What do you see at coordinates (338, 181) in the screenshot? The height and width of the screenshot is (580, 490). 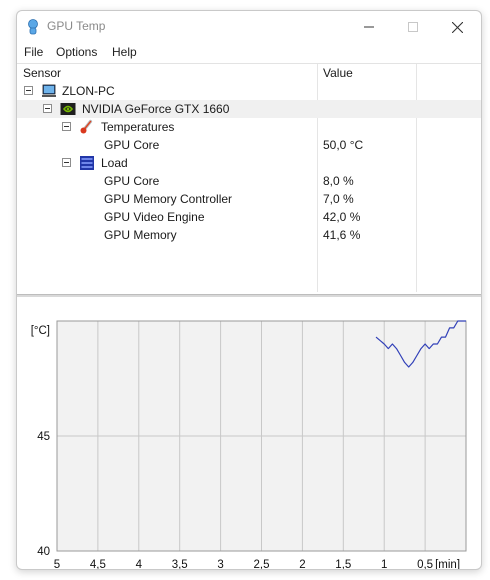 I see `sensor-value: 8,0 %` at bounding box center [338, 181].